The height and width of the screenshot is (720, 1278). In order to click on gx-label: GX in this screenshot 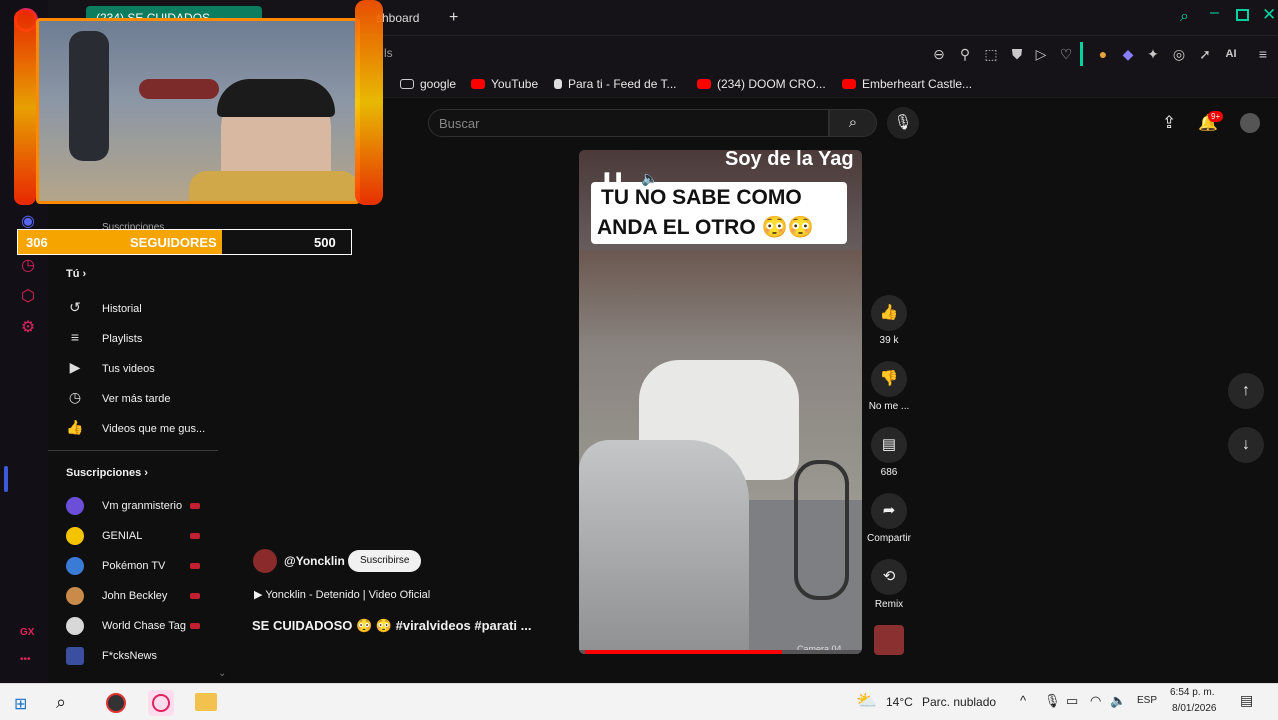, I will do `click(27, 632)`.